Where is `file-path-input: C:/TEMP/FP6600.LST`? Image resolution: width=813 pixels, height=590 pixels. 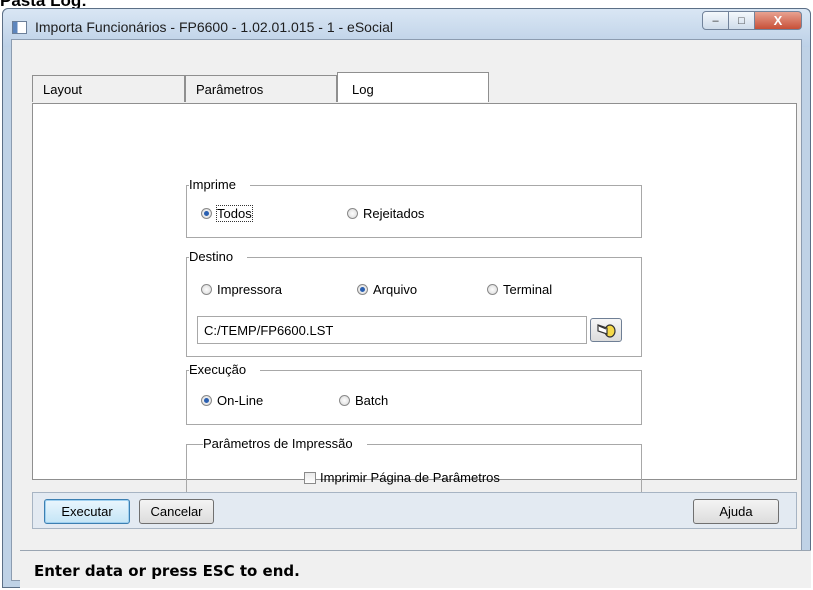 file-path-input: C:/TEMP/FP6600.LST is located at coordinates (392, 330).